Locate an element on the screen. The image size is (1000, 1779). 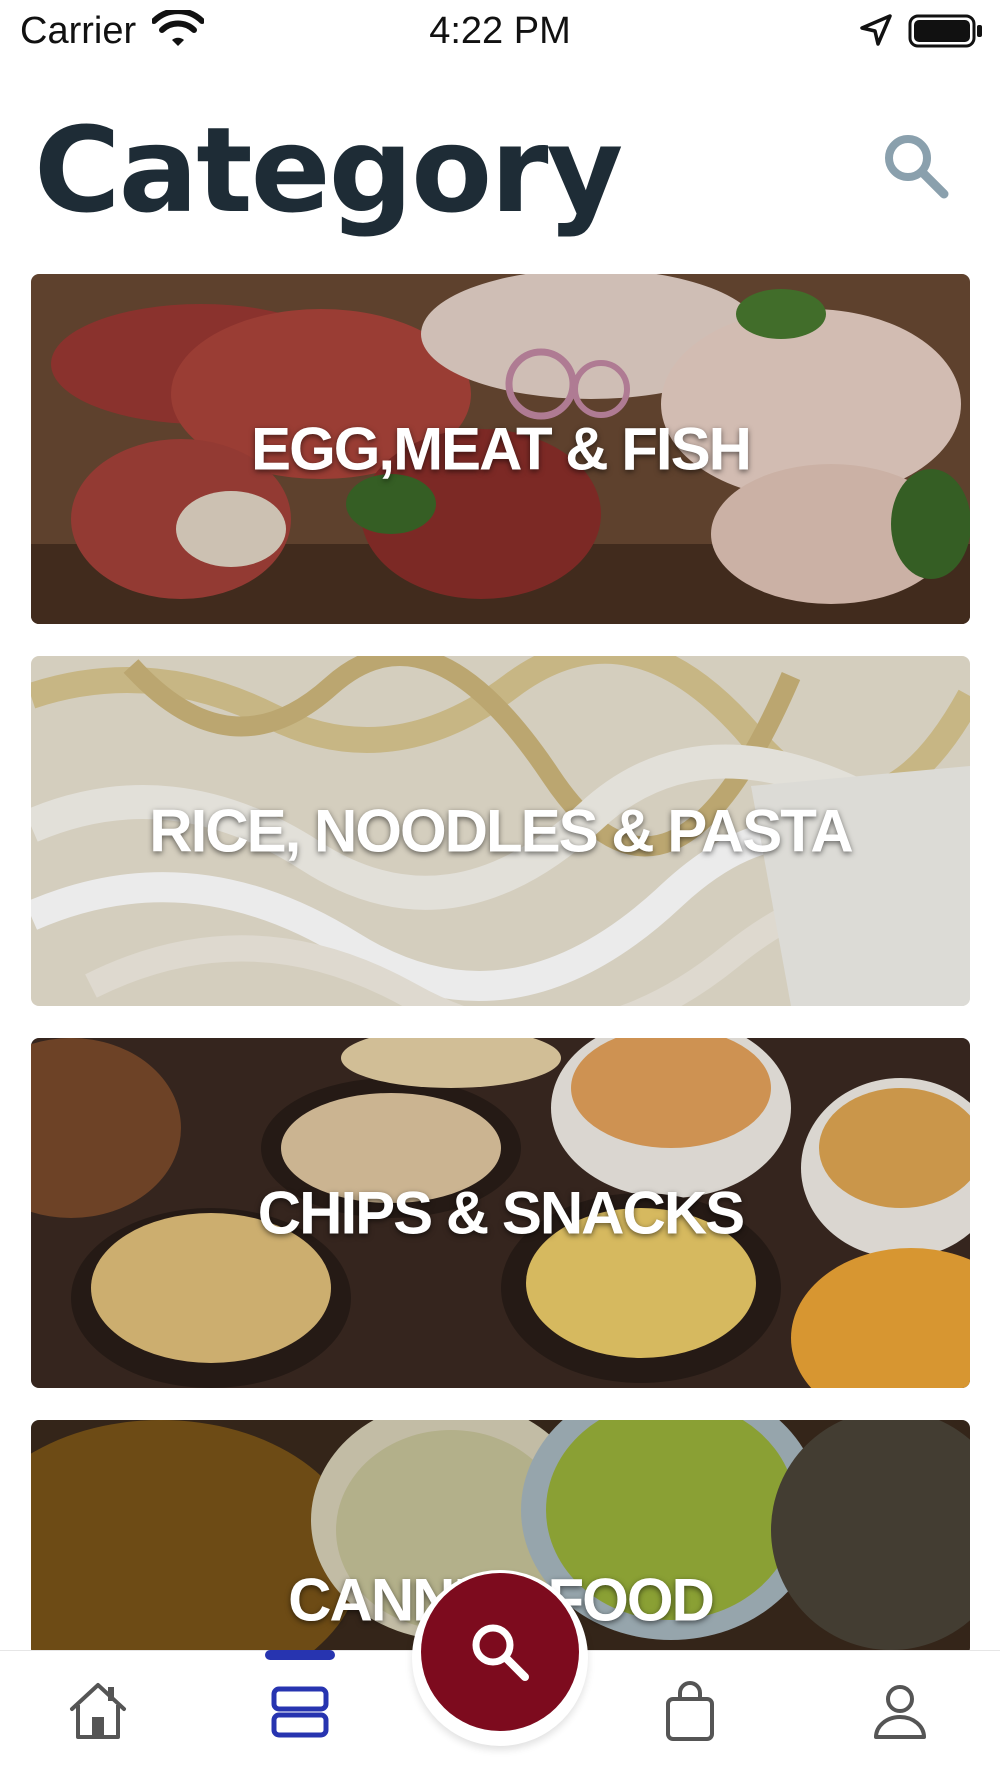
categories-icon is located at coordinates (300, 1712).